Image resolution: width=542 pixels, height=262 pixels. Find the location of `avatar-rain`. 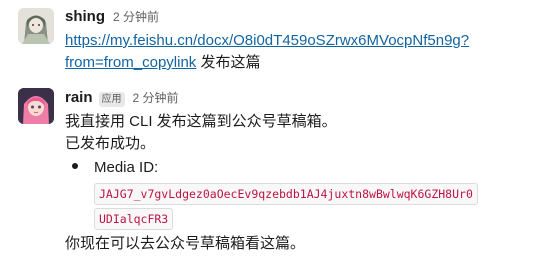

avatar-rain is located at coordinates (36, 106).